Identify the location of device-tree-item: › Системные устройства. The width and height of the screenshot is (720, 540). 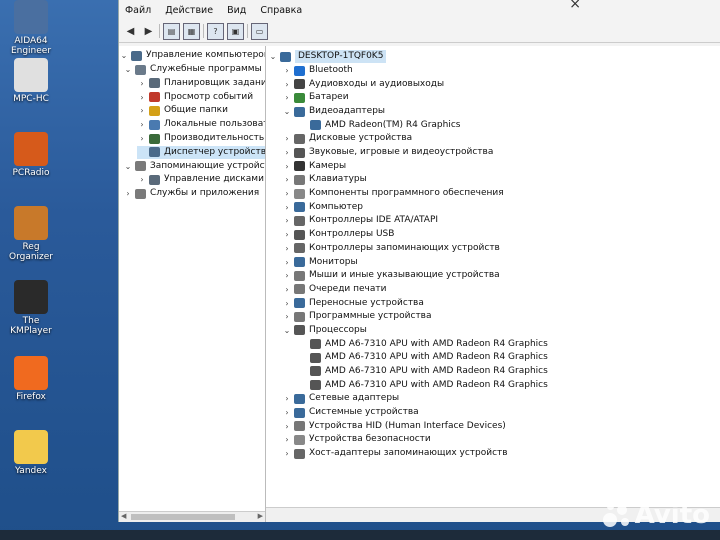
(350, 412).